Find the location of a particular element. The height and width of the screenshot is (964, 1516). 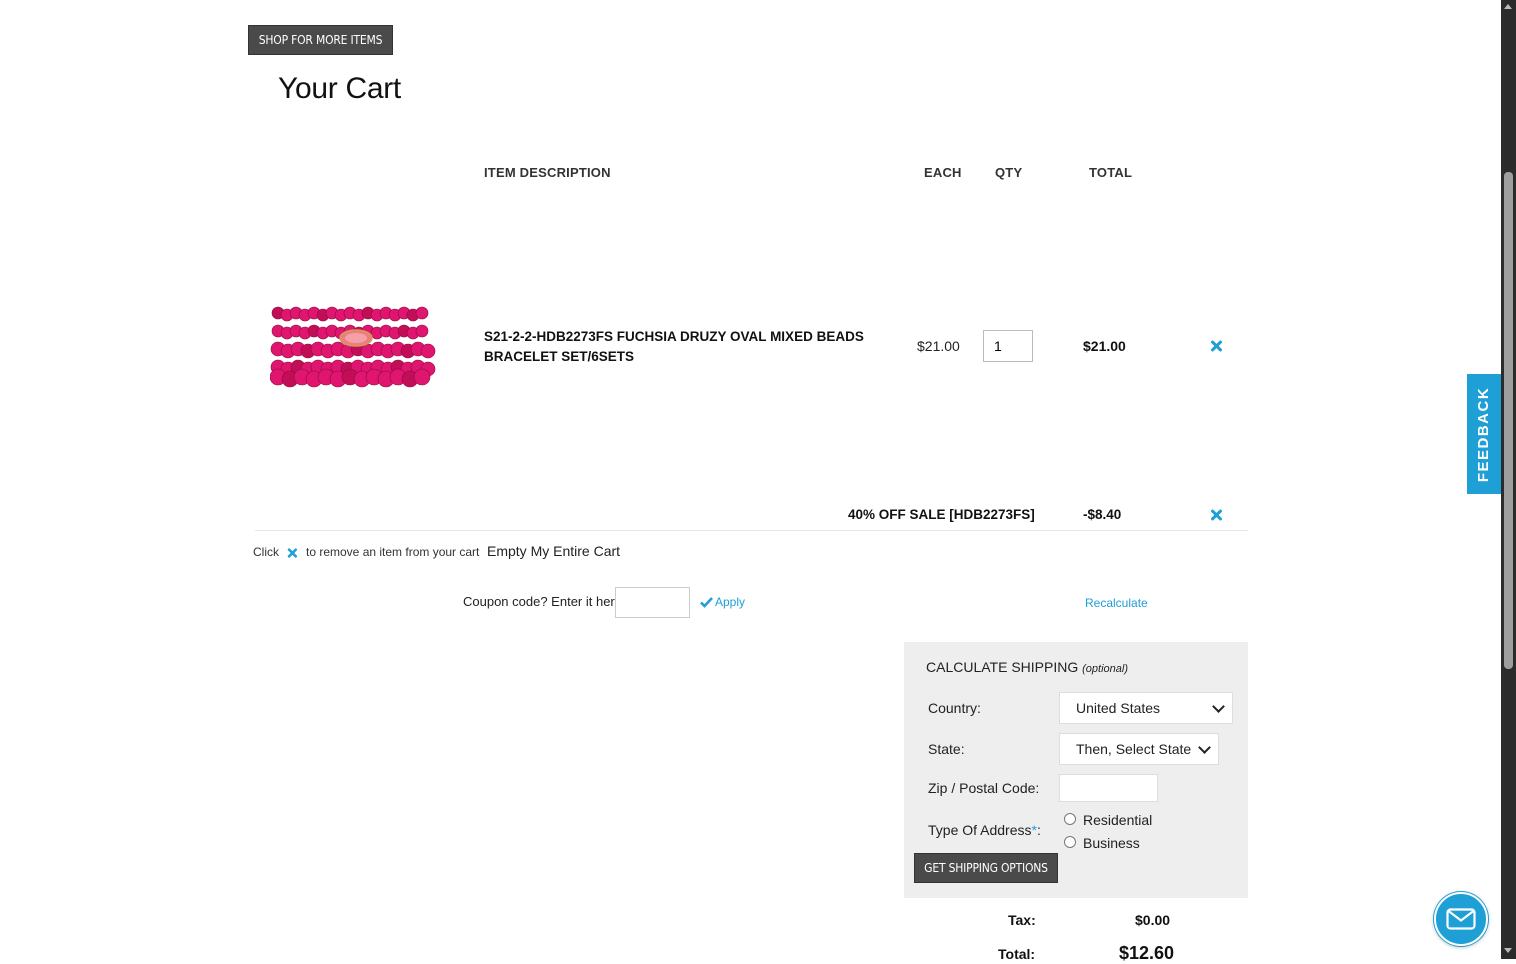

chat-button is located at coordinates (1461, 919).